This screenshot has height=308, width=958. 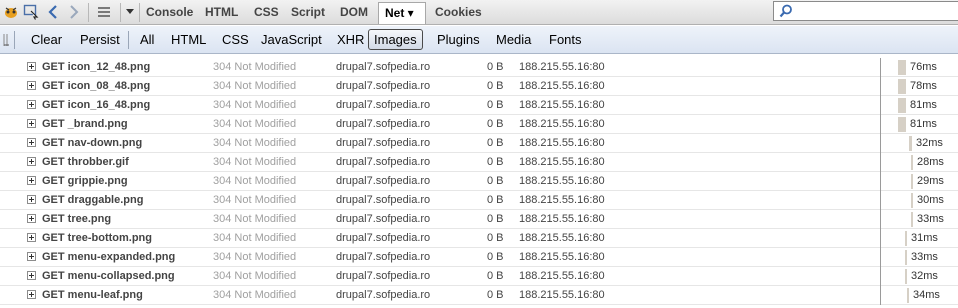 What do you see at coordinates (513, 40) in the screenshot?
I see `filter-media: Media` at bounding box center [513, 40].